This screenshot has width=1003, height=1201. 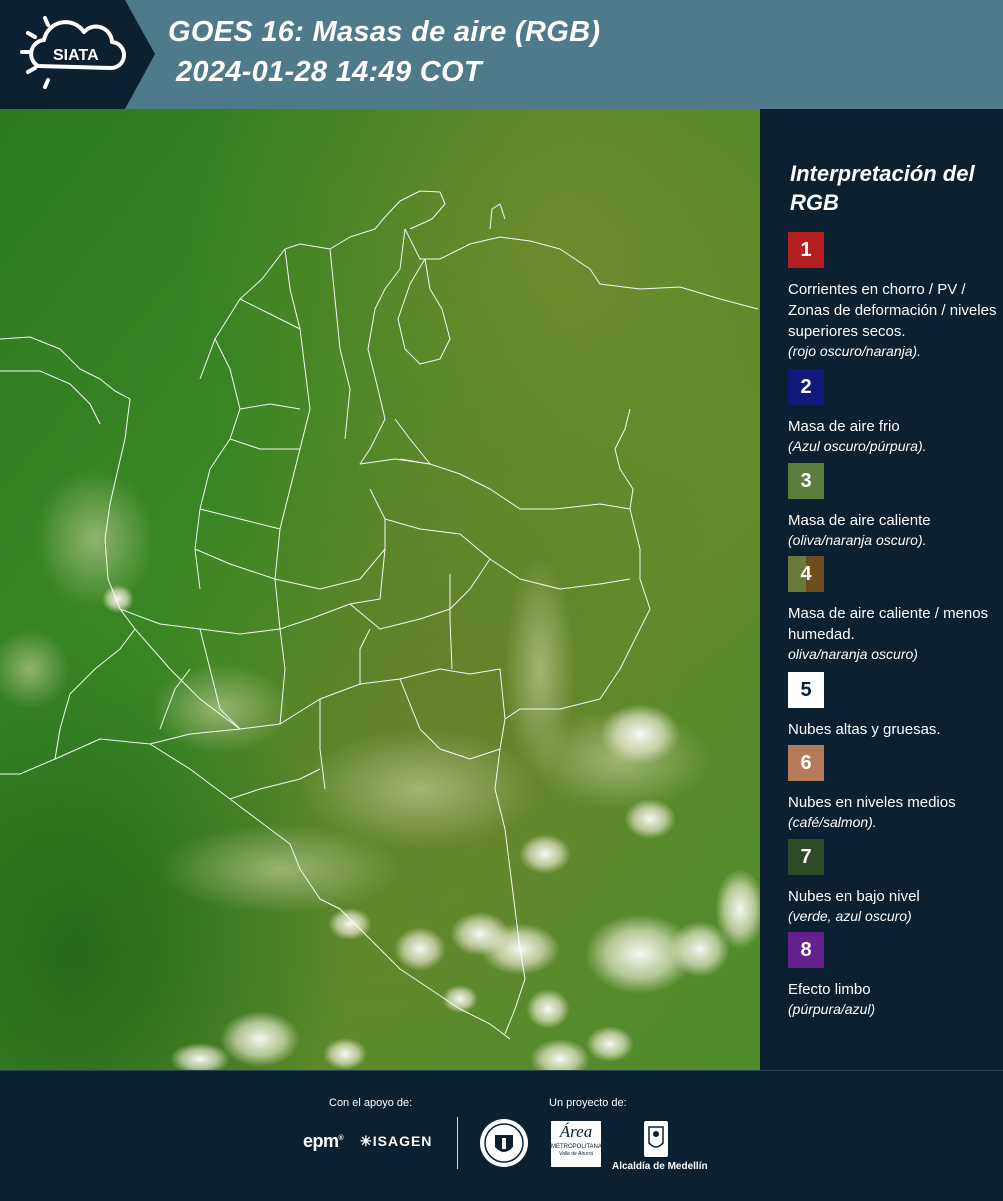 I want to click on medellin-seal-icon, so click(x=504, y=1145).